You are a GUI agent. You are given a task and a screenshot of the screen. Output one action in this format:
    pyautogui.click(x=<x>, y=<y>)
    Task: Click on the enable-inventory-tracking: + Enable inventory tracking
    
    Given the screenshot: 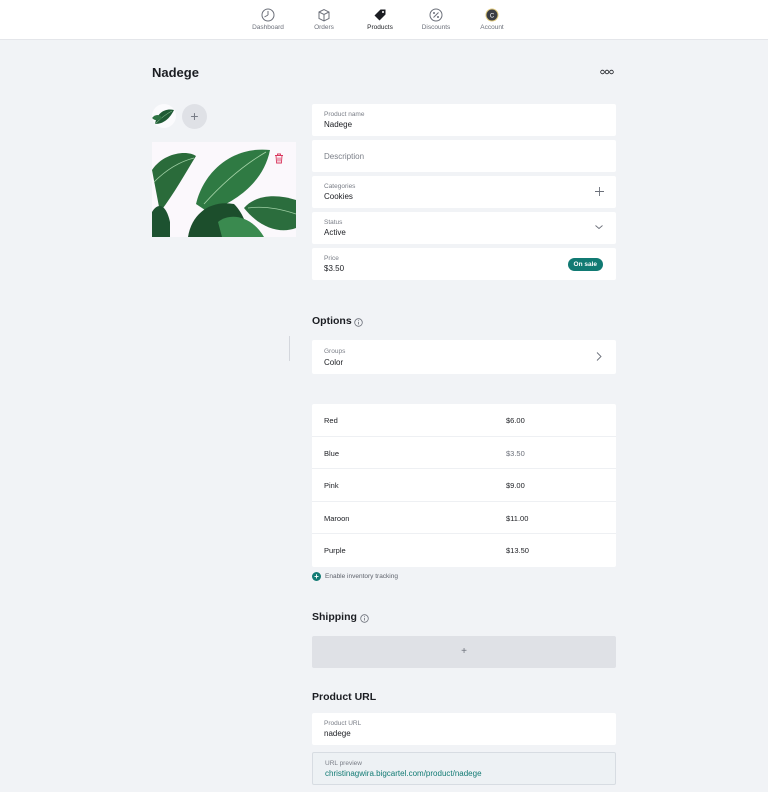 What is the action you would take?
    pyautogui.click(x=355, y=576)
    